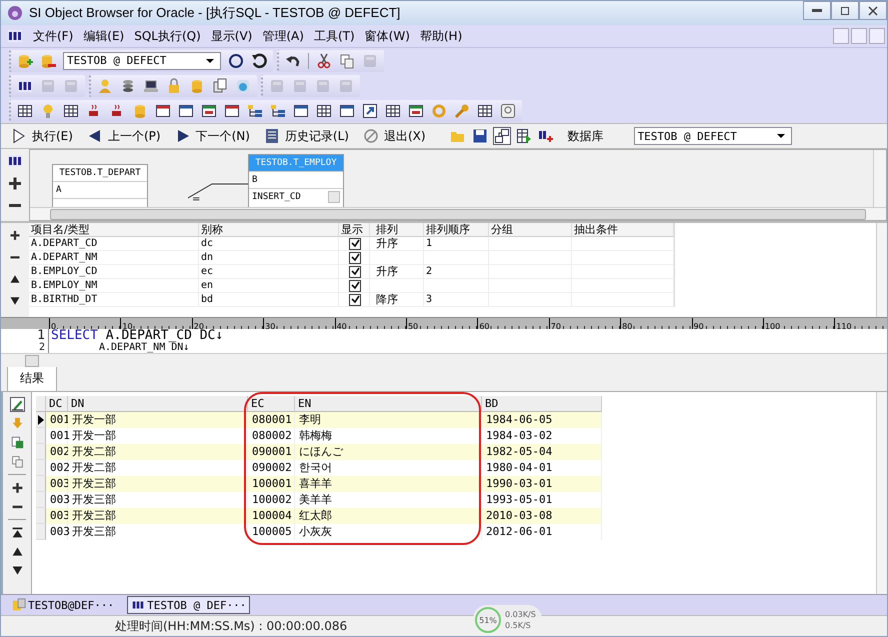  Describe the element at coordinates (397, 300) in the screenshot. I see `table-cell: 降序` at that location.